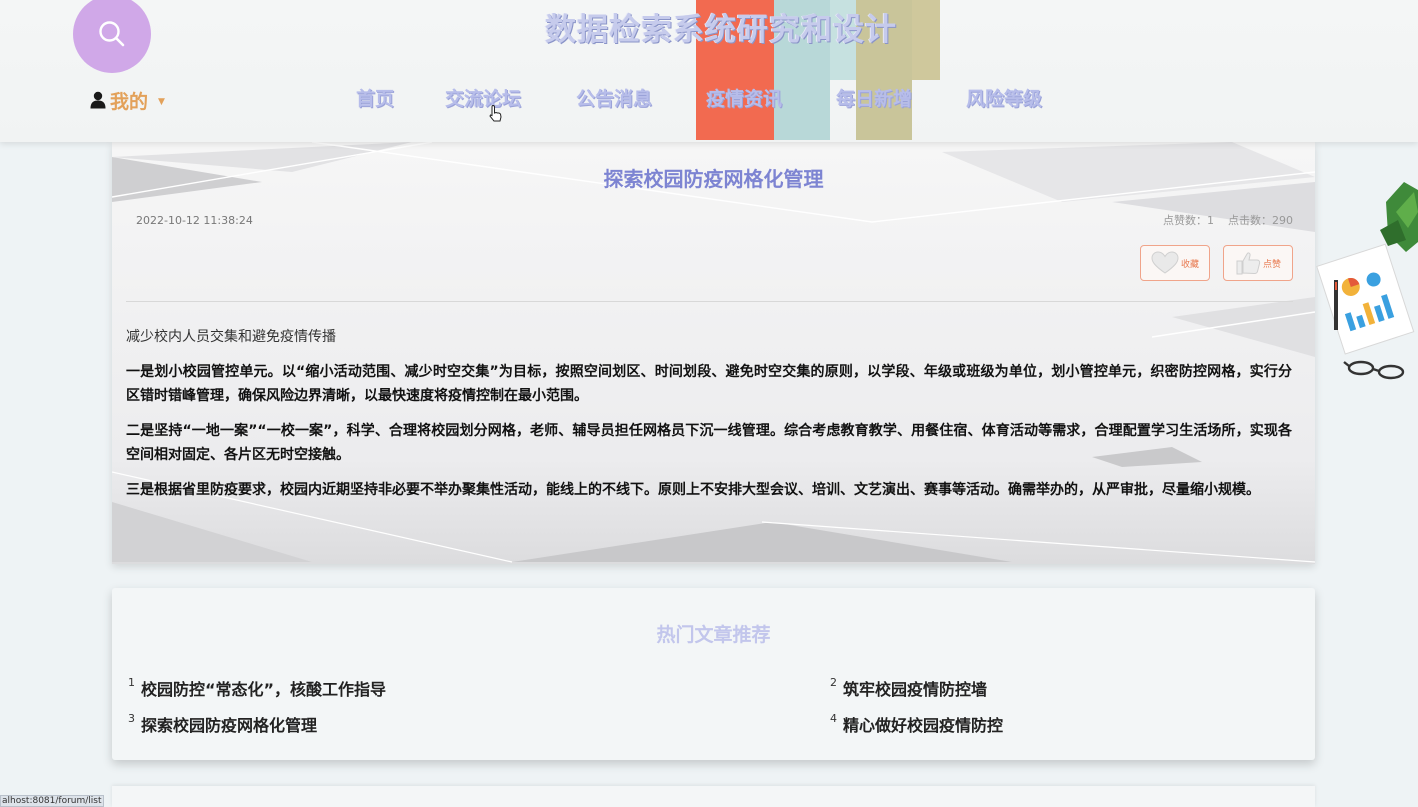 The image size is (1418, 807). What do you see at coordinates (52, 801) in the screenshot?
I see `status-bar-url: alhost:8081/forum/list` at bounding box center [52, 801].